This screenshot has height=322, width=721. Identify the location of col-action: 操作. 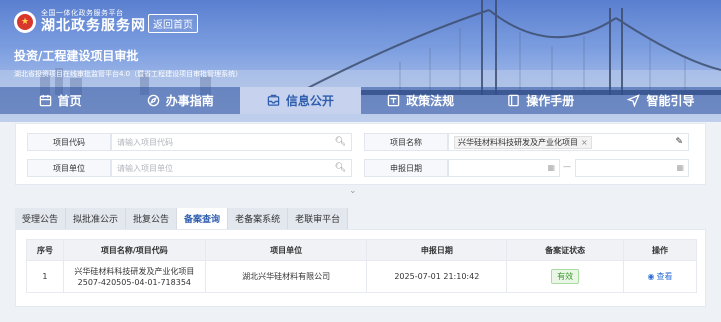
(660, 250).